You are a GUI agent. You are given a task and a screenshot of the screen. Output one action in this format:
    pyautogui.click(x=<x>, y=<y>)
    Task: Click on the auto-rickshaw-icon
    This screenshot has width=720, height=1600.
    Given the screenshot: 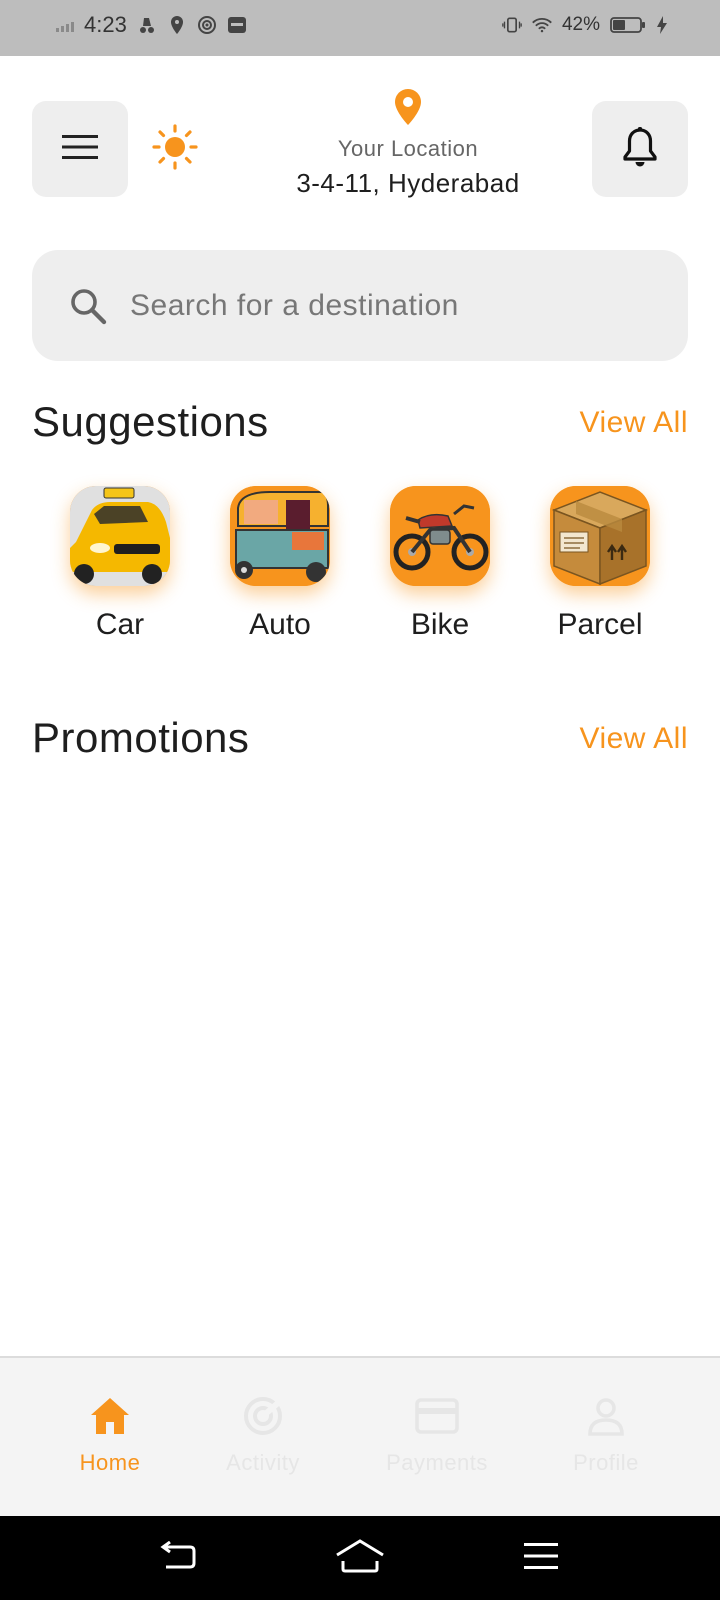 What is the action you would take?
    pyautogui.click(x=280, y=536)
    